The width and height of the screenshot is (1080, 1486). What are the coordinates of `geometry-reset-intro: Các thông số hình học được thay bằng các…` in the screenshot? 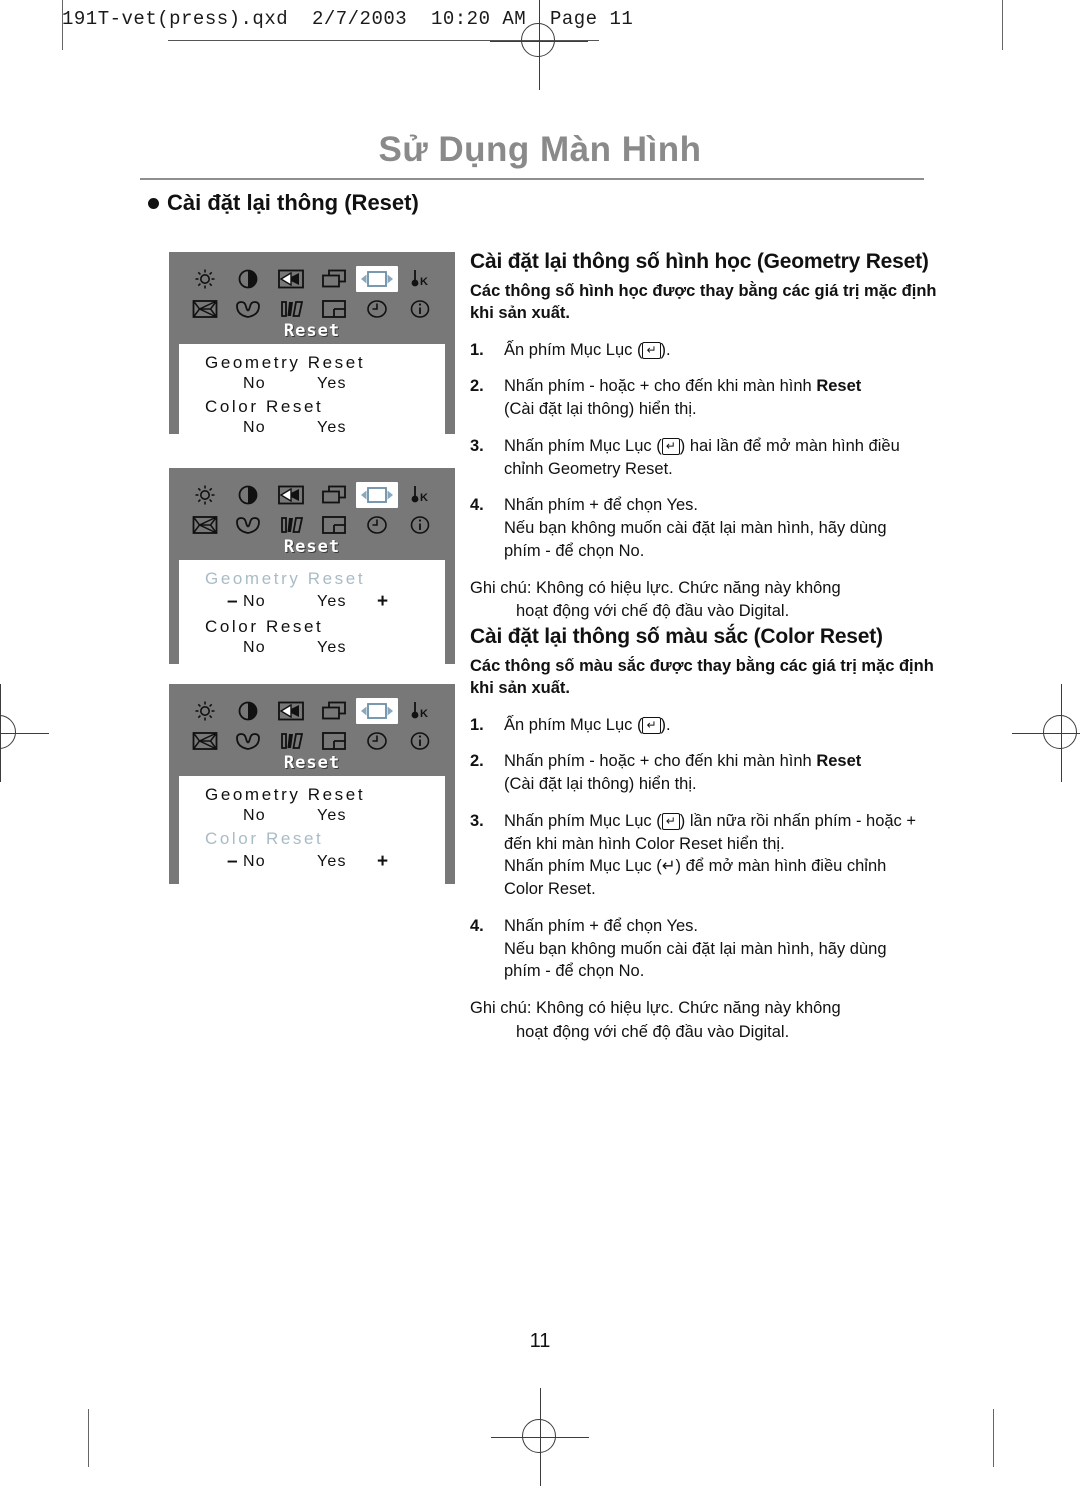 It's located at (703, 302).